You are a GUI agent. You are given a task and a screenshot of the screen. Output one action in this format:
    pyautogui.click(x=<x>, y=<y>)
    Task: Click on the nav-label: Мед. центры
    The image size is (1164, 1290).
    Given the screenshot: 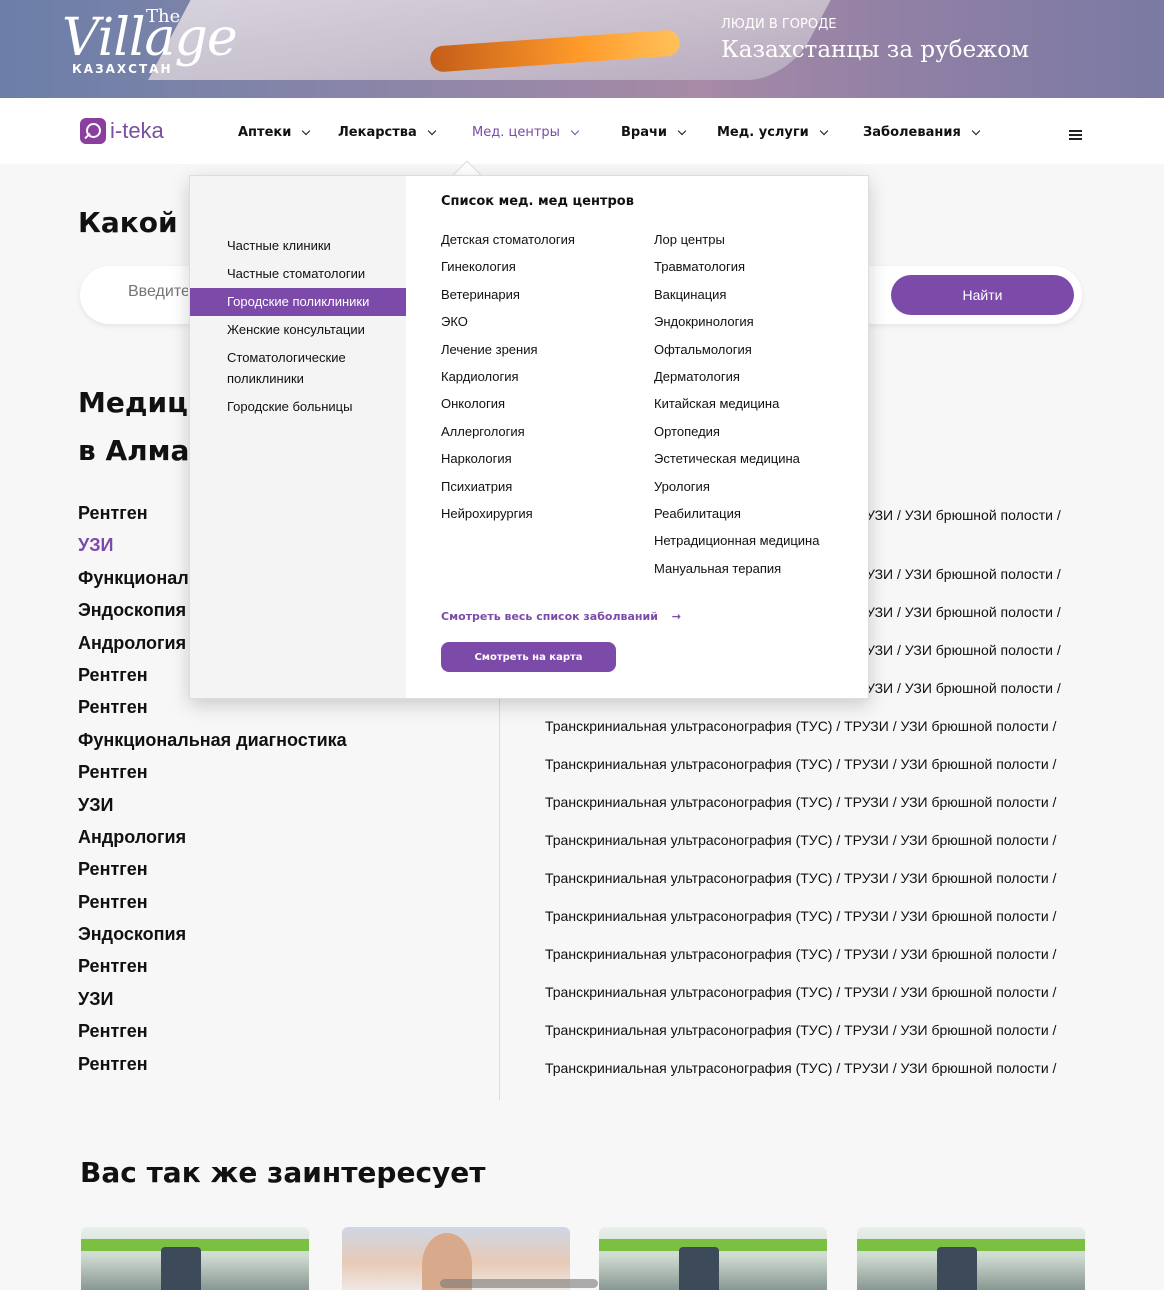 What is the action you would take?
    pyautogui.click(x=516, y=132)
    